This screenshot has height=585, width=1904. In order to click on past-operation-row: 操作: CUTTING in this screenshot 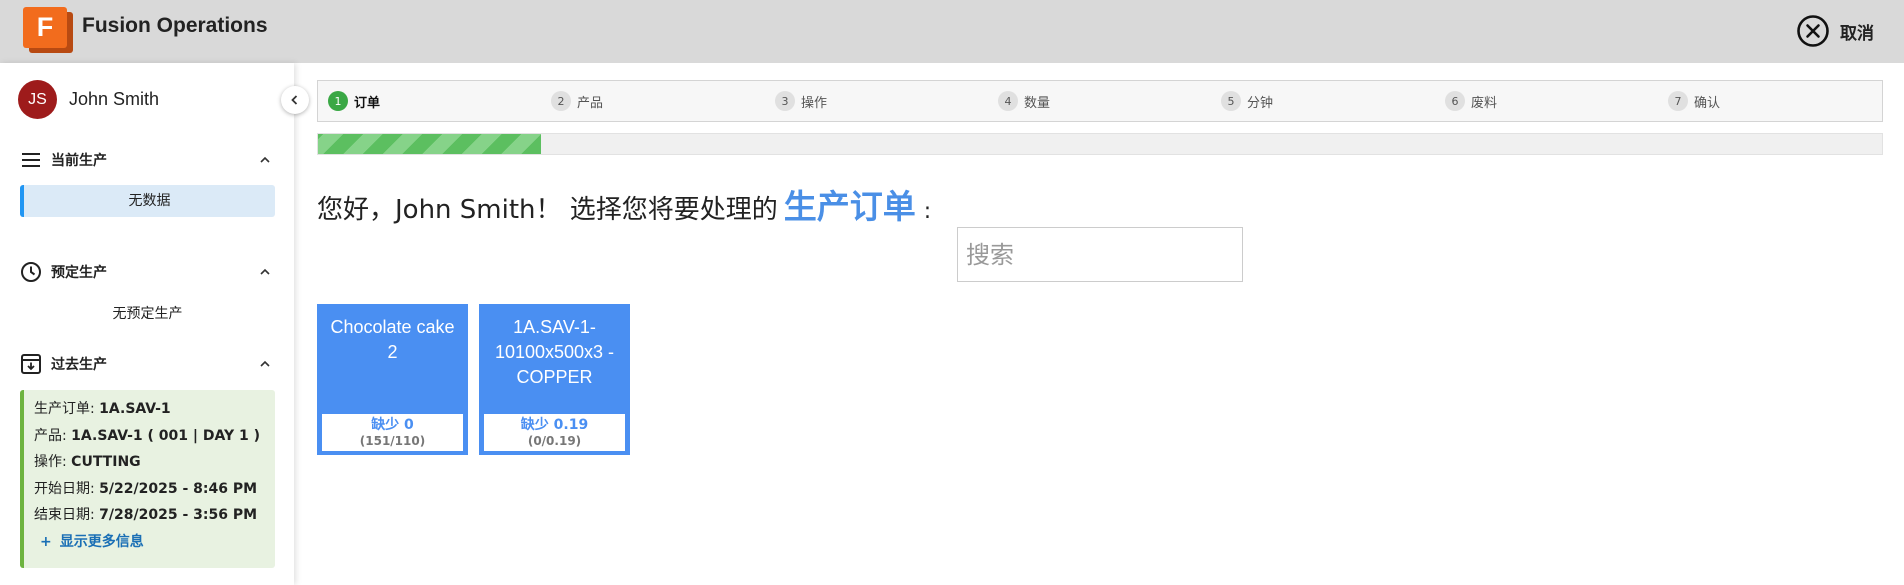, I will do `click(87, 462)`.